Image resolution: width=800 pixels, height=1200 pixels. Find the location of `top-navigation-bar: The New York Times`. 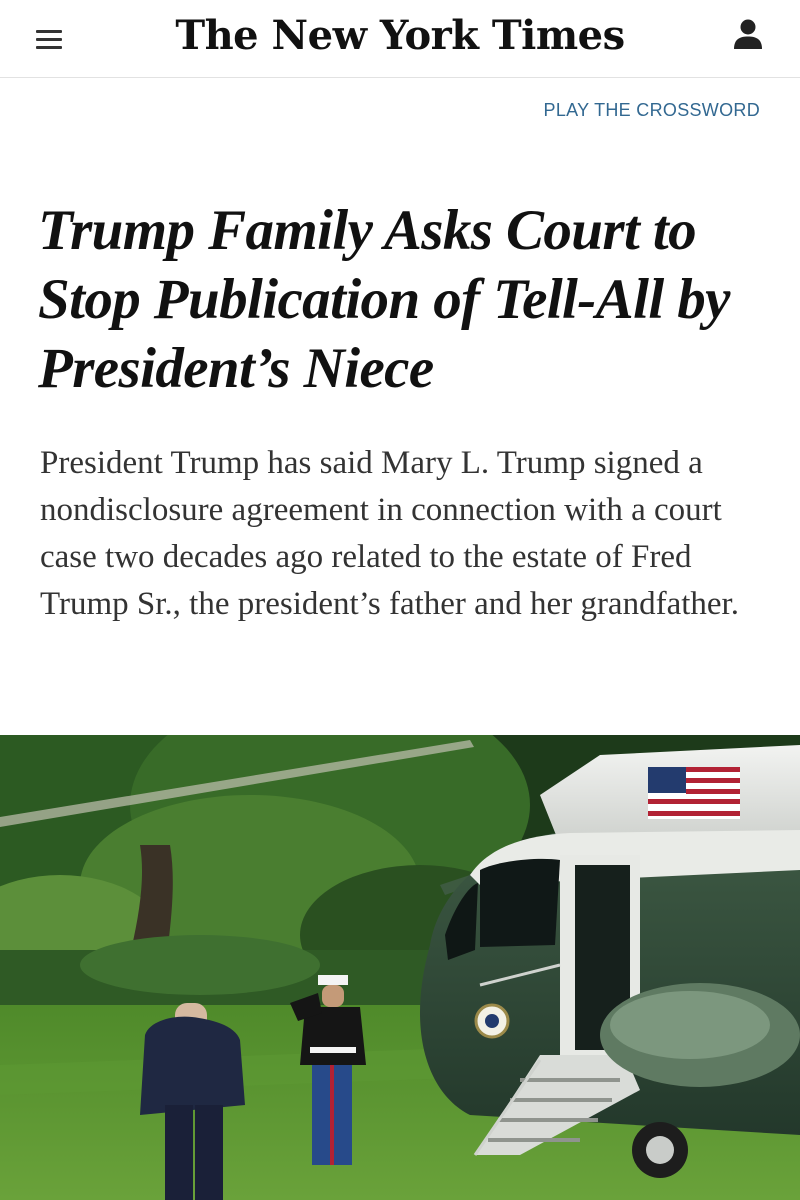

top-navigation-bar: The New York Times is located at coordinates (400, 39).